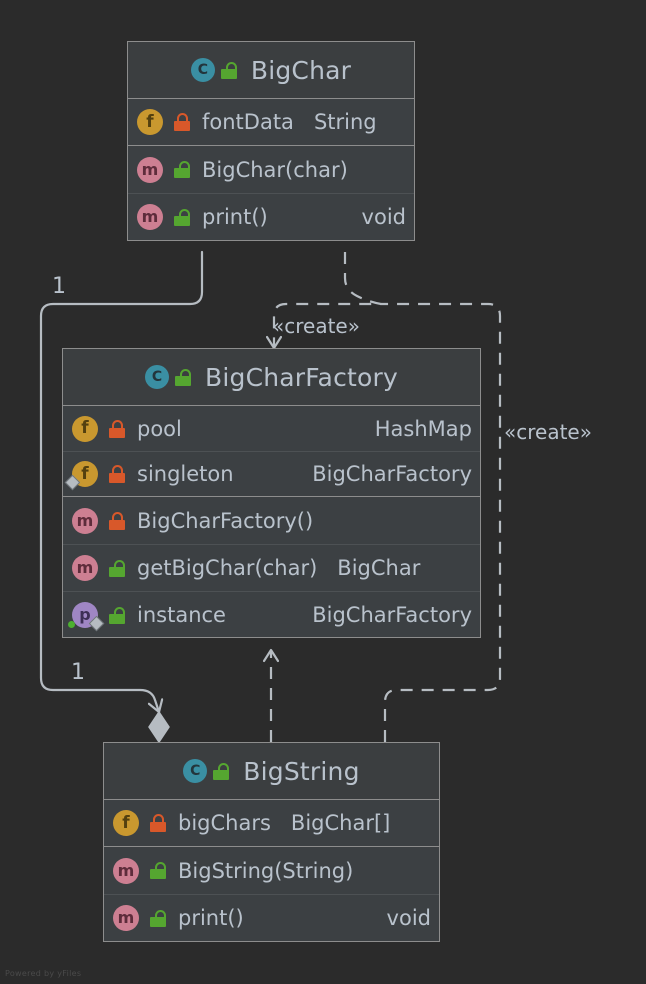 Image resolution: width=646 pixels, height=984 pixels. Describe the element at coordinates (266, 870) in the screenshot. I see `method-name: BigString(String)` at that location.